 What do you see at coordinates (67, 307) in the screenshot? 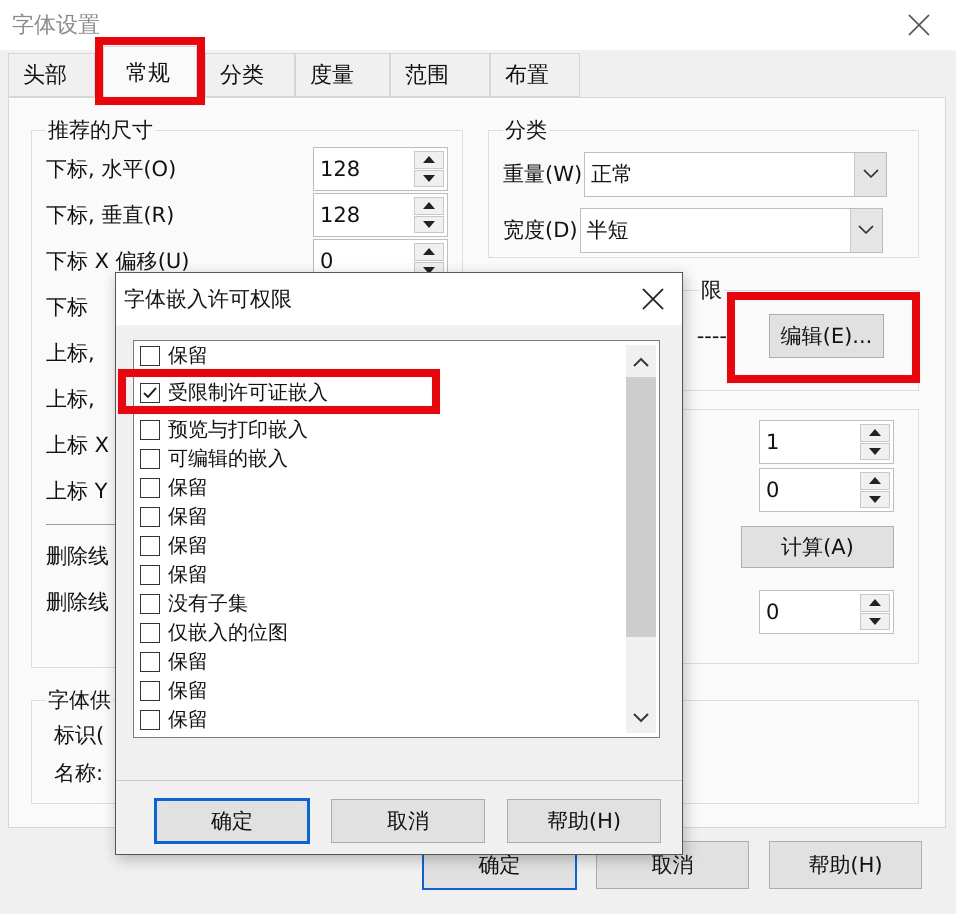
I see `field-label: 下标` at bounding box center [67, 307].